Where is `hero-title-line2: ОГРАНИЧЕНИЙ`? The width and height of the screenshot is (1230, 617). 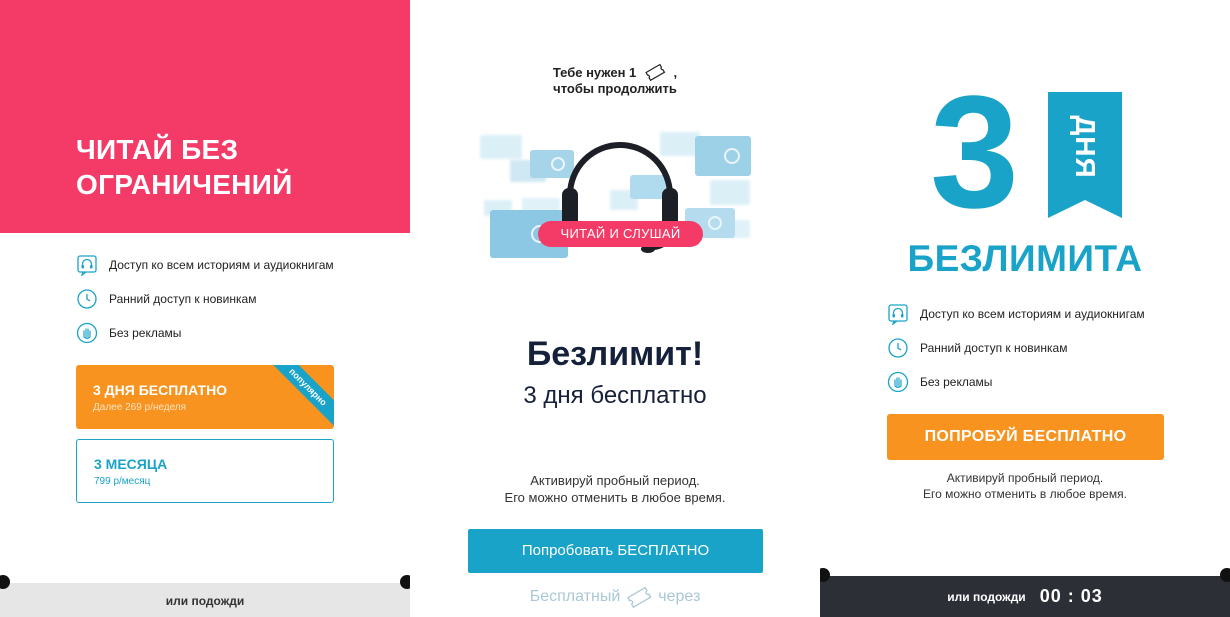 hero-title-line2: ОГРАНИЧЕНИЙ is located at coordinates (184, 184).